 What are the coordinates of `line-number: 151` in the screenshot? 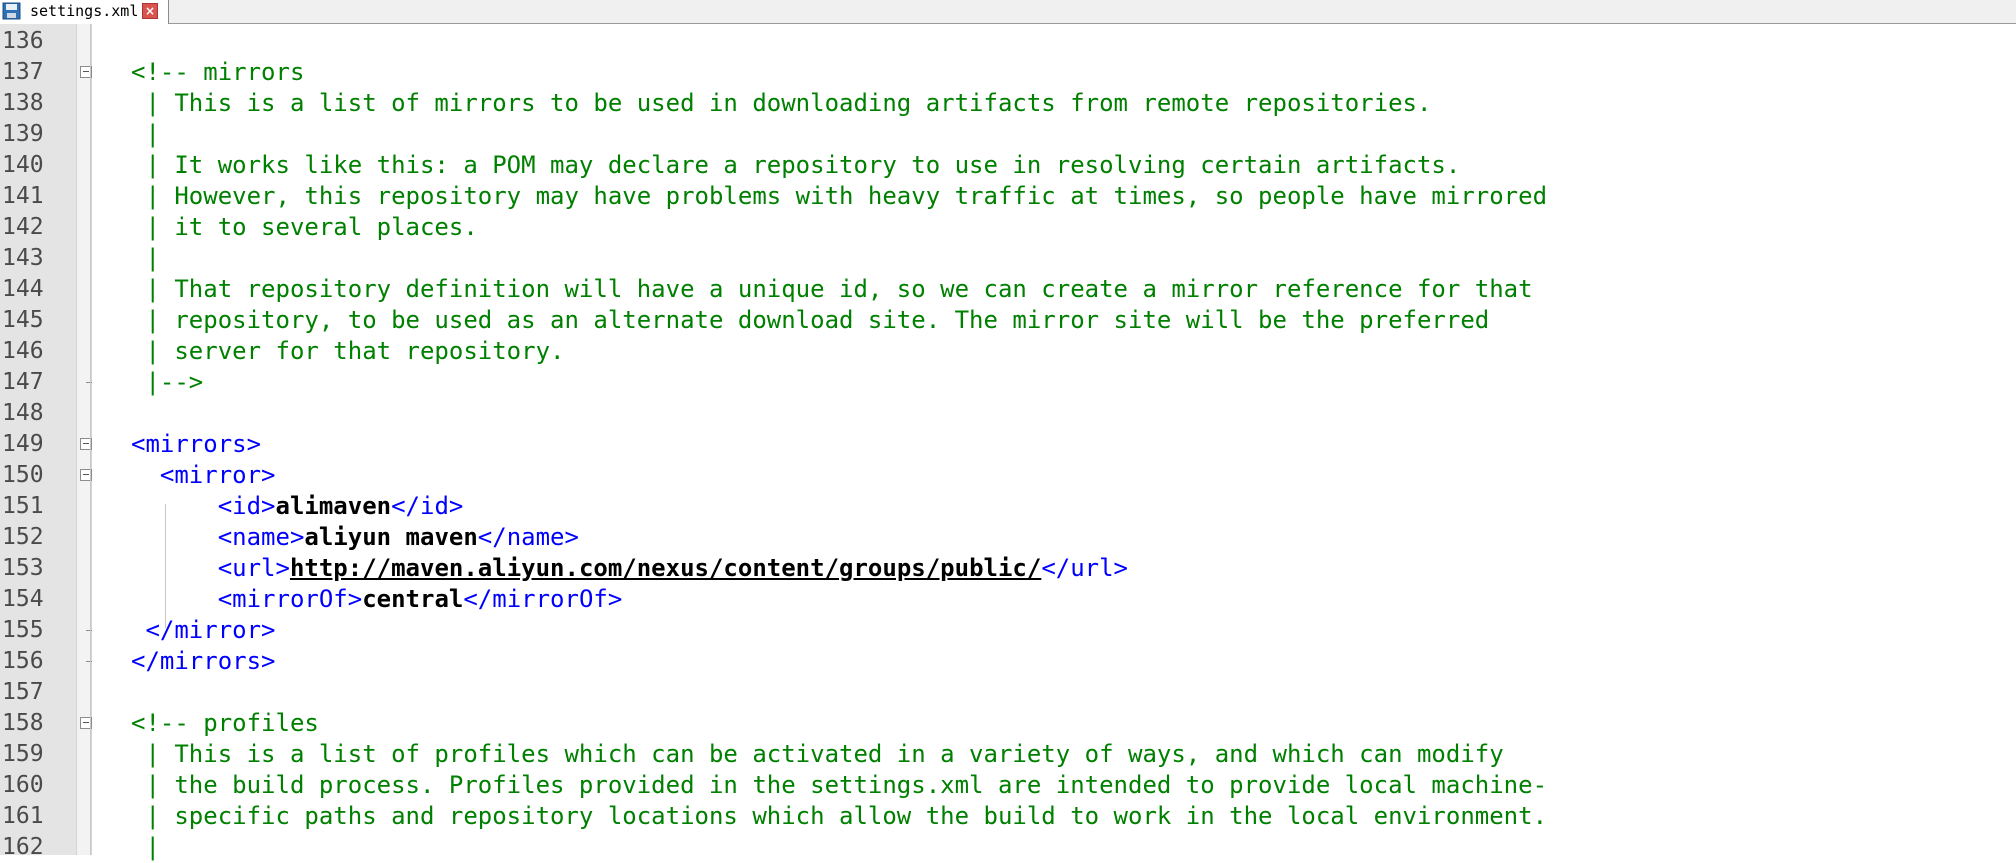 It's located at (23, 506).